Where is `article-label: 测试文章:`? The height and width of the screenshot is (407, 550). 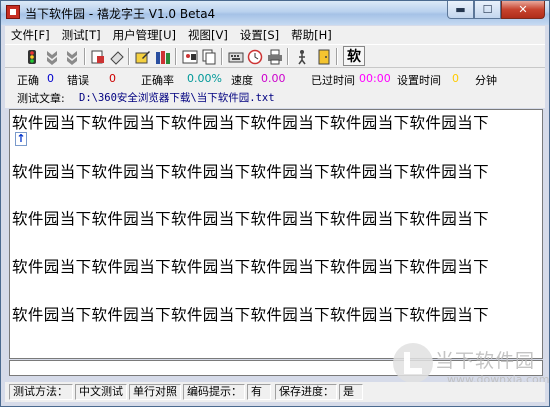 article-label: 测试文章: is located at coordinates (41, 98).